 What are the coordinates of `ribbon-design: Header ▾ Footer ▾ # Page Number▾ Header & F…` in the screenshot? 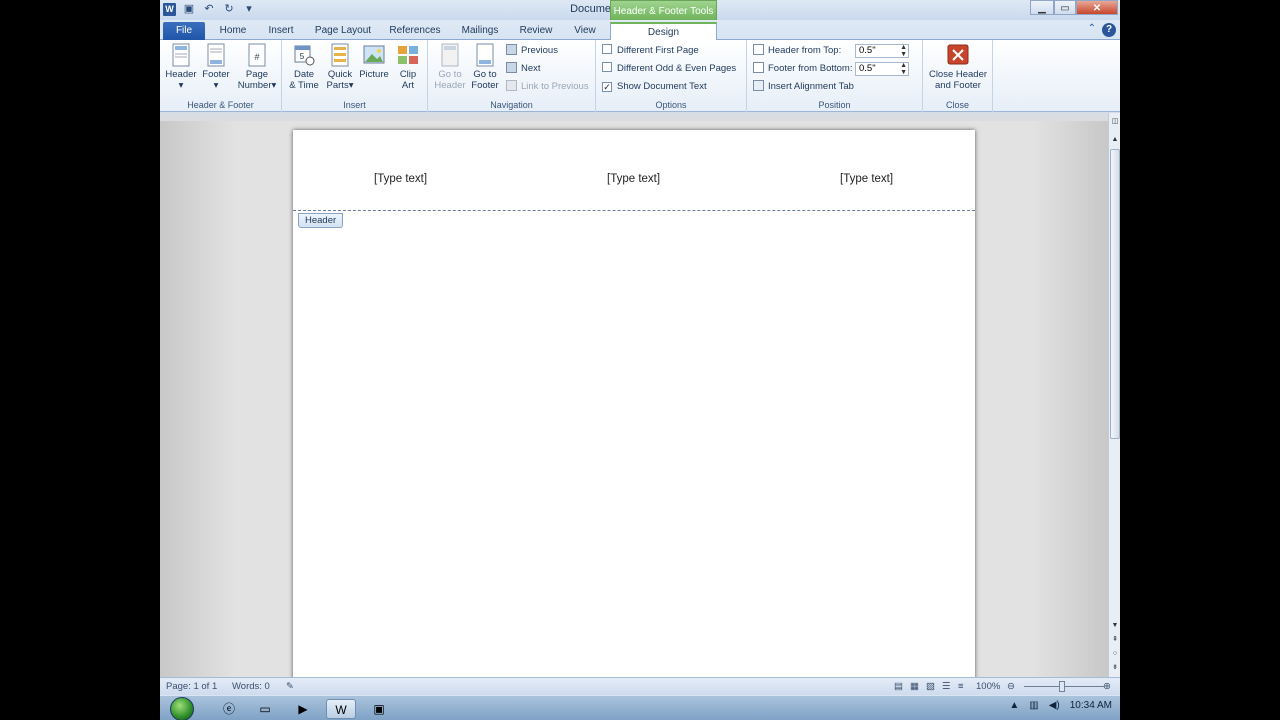 It's located at (640, 76).